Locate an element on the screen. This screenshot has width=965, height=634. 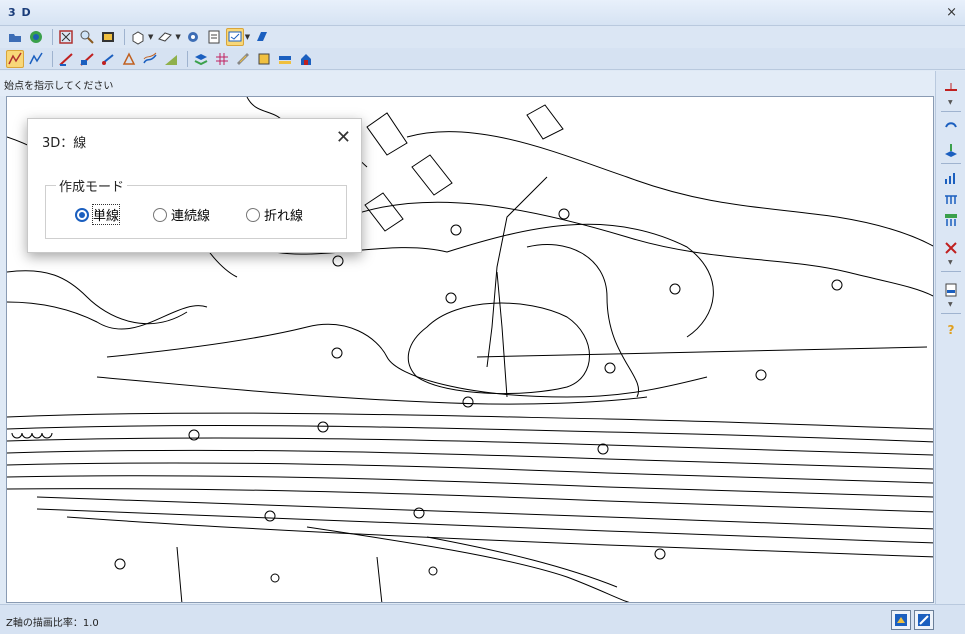
surface-icon is located at coordinates (87, 59).